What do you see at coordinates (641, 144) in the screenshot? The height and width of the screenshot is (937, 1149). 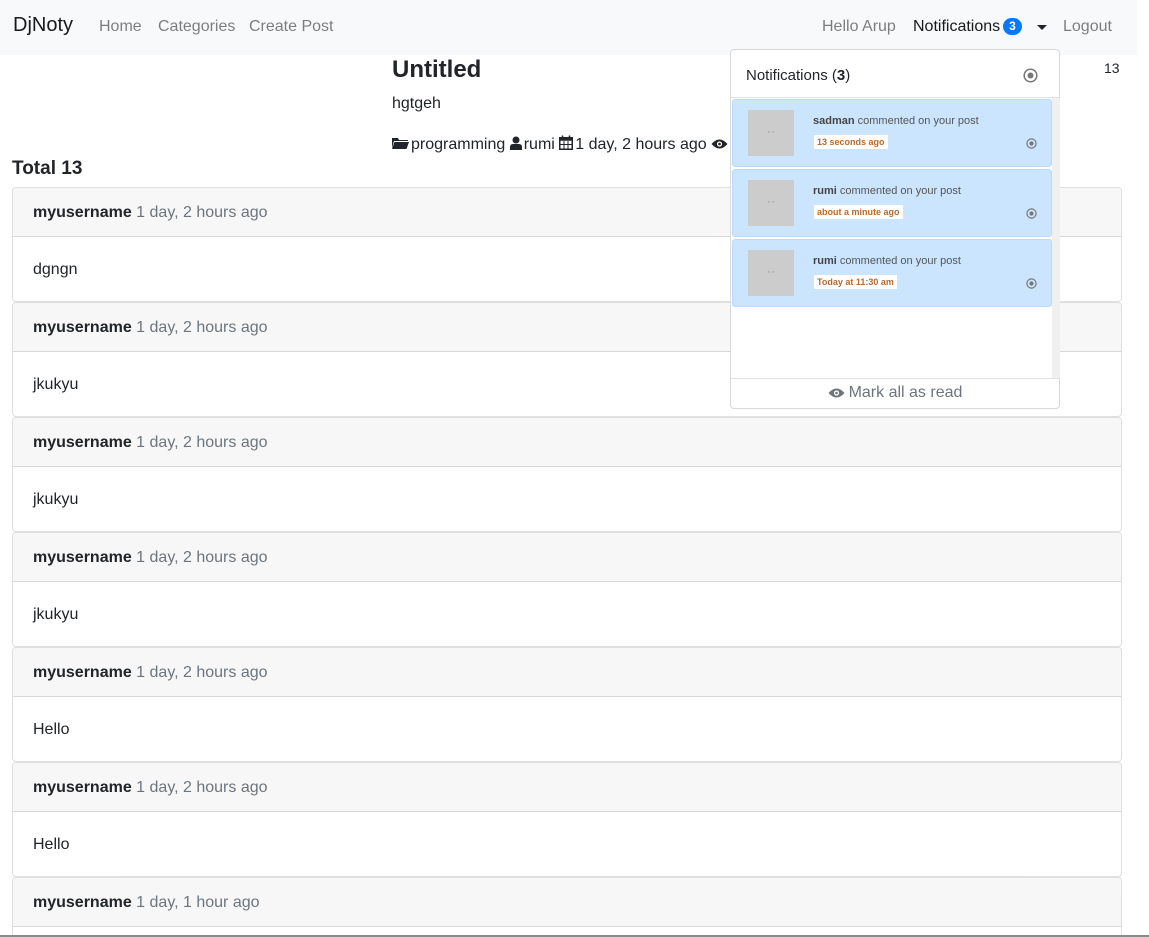 I see `post-date: 1 day, 2 hours ago` at bounding box center [641, 144].